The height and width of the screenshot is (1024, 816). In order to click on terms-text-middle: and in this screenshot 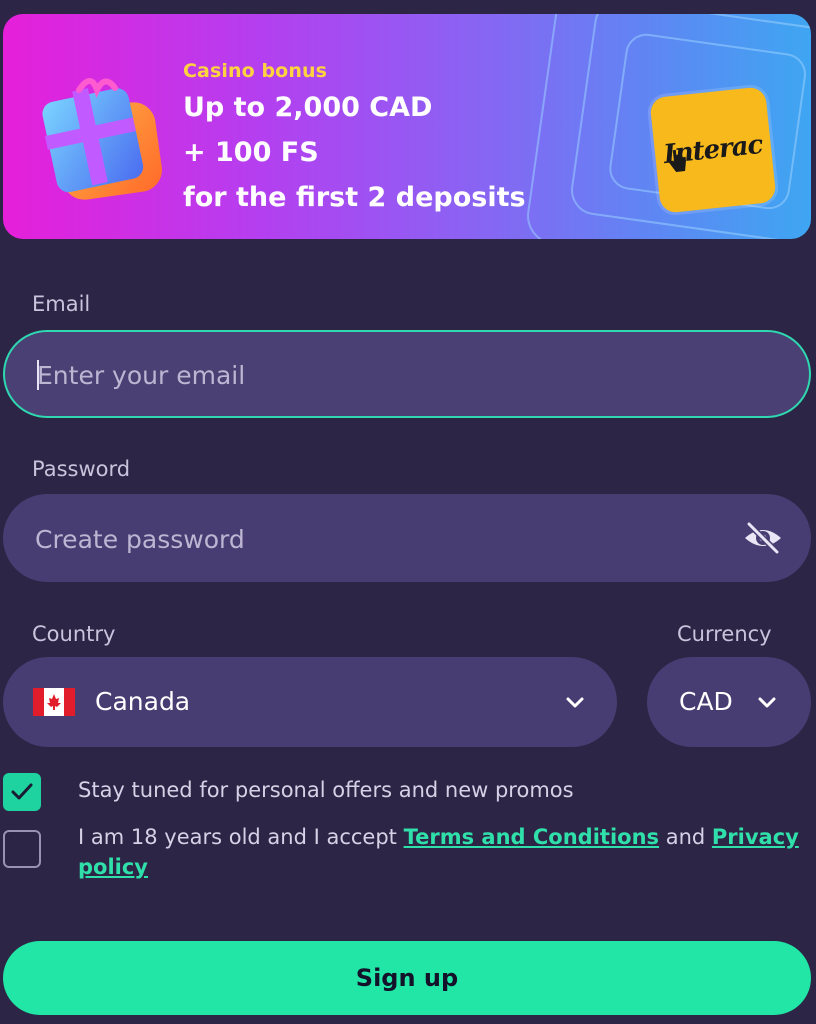, I will do `click(685, 837)`.